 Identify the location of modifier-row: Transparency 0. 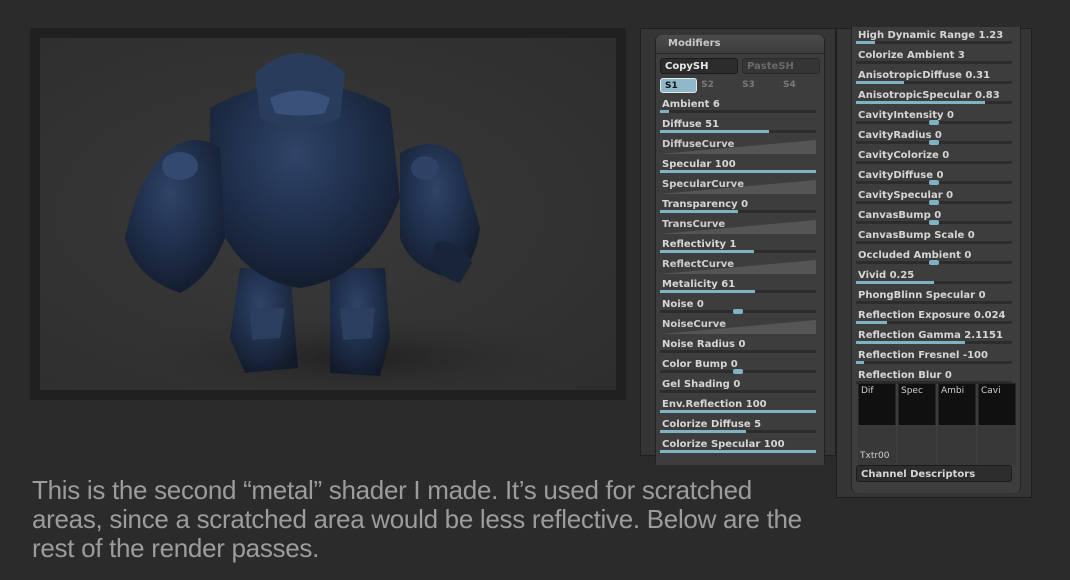
(738, 206).